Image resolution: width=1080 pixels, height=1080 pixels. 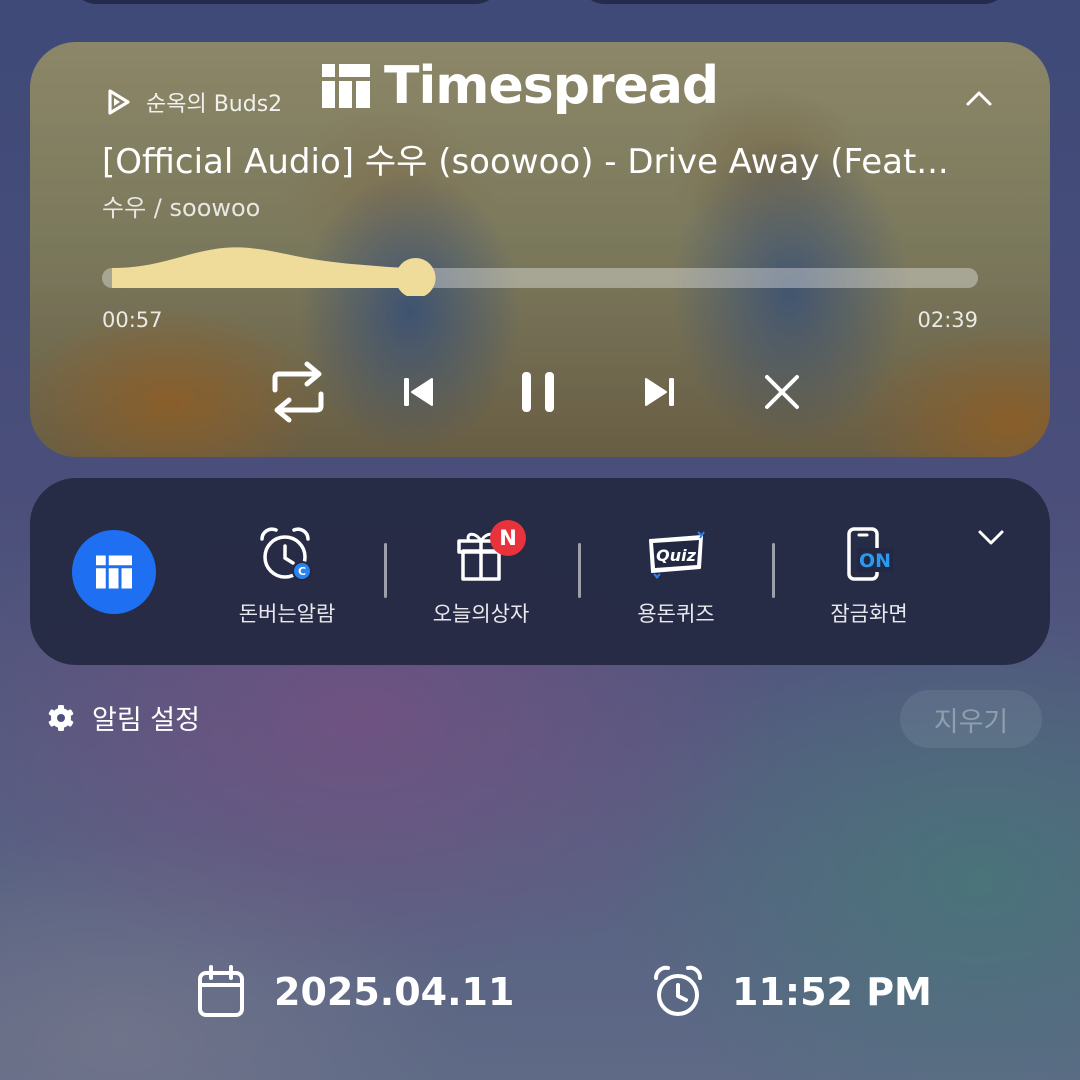 I want to click on shortcut-label: 돈버는알람, so click(x=287, y=614).